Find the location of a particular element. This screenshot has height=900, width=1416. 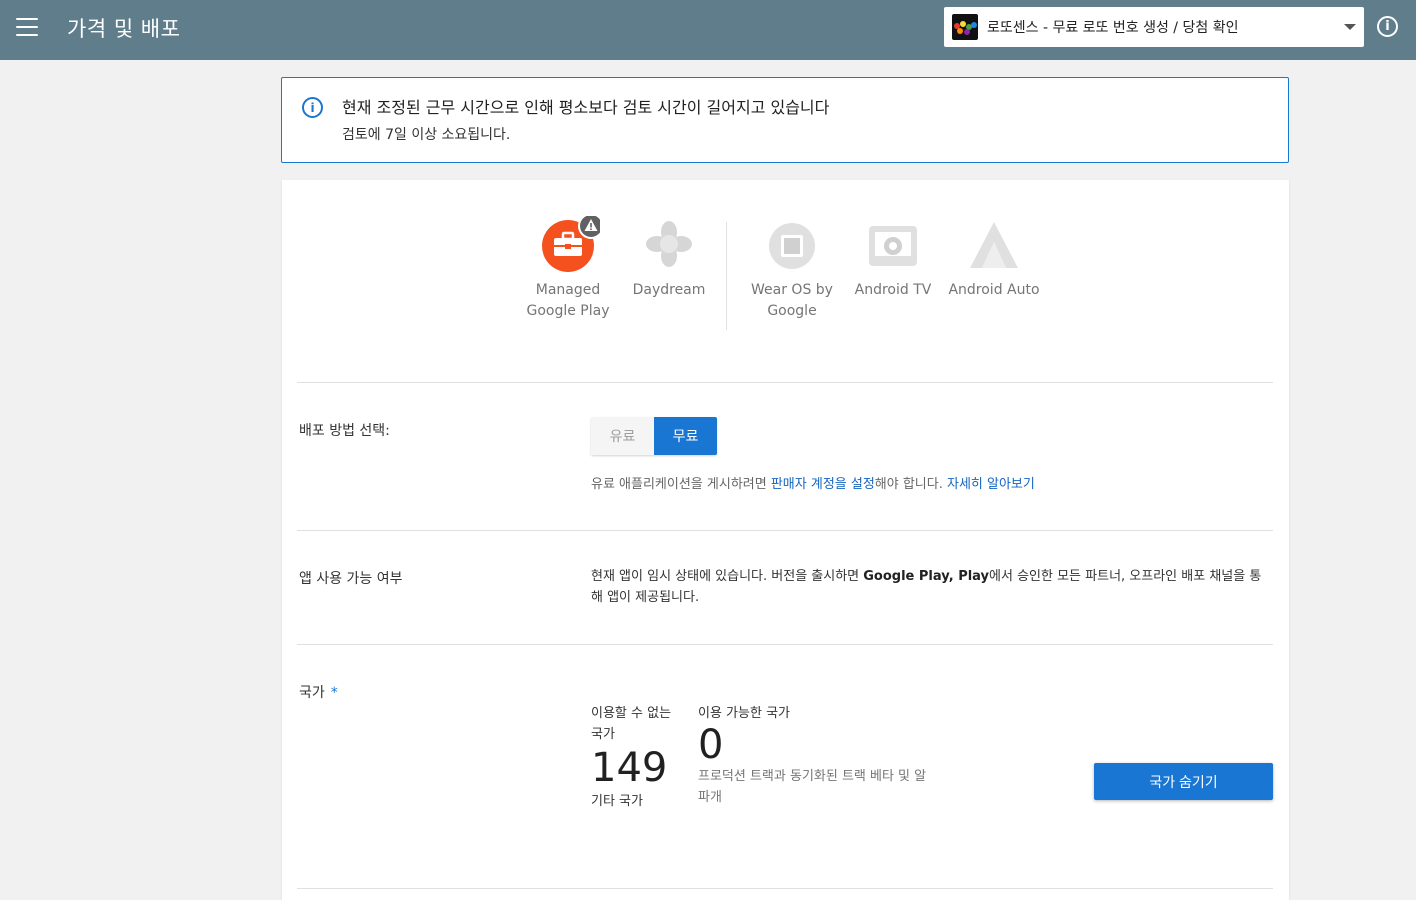

countries-label: 국가 * is located at coordinates (318, 692).